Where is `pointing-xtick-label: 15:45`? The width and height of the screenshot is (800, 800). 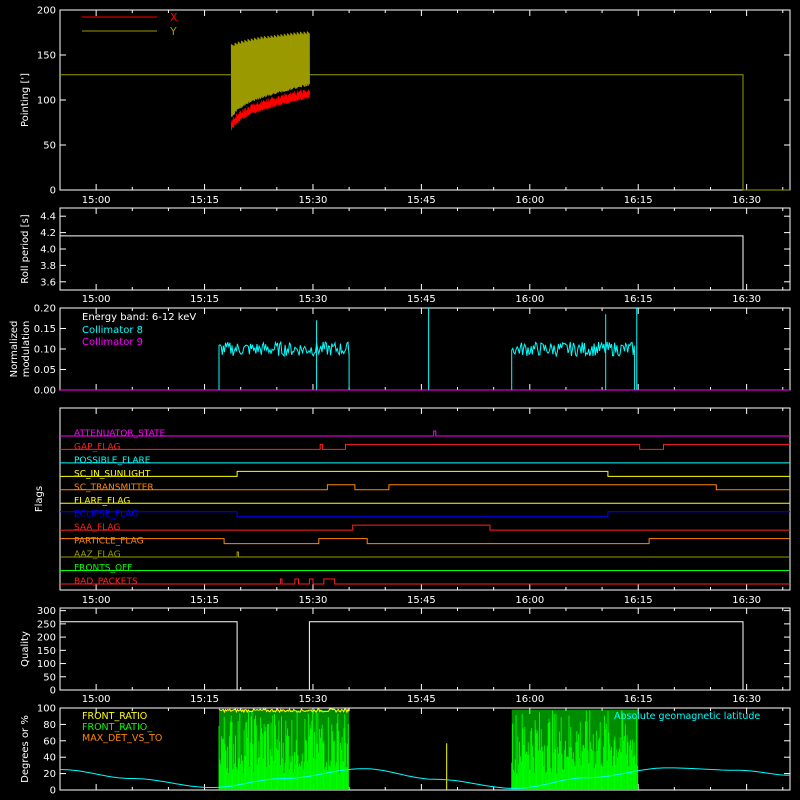 pointing-xtick-label: 15:45 is located at coordinates (421, 200).